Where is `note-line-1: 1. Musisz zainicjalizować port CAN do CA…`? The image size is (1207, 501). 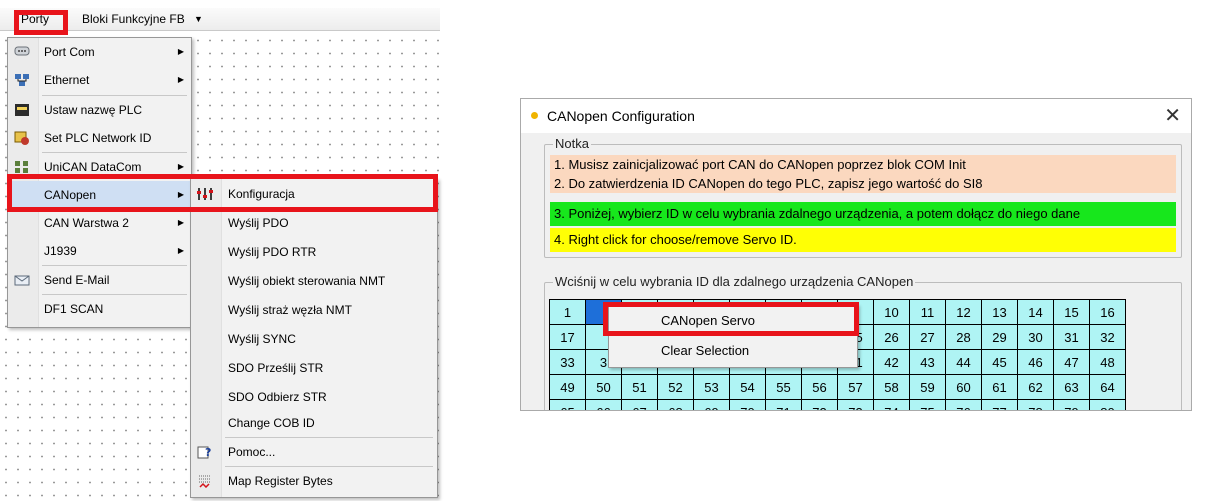
note-line-1: 1. Musisz zainicjalizować port CAN do CA… is located at coordinates (760, 164).